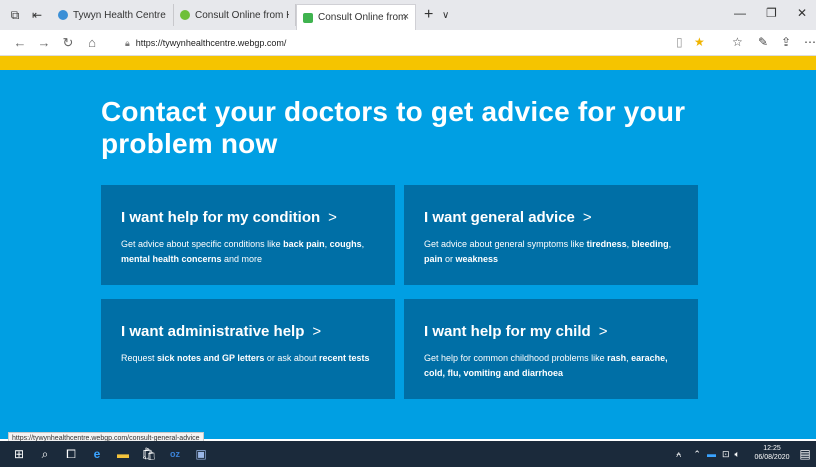 This screenshot has width=816, height=467. What do you see at coordinates (362, 17) in the screenshot?
I see `tab-title: Consult Online from Hc` at bounding box center [362, 17].